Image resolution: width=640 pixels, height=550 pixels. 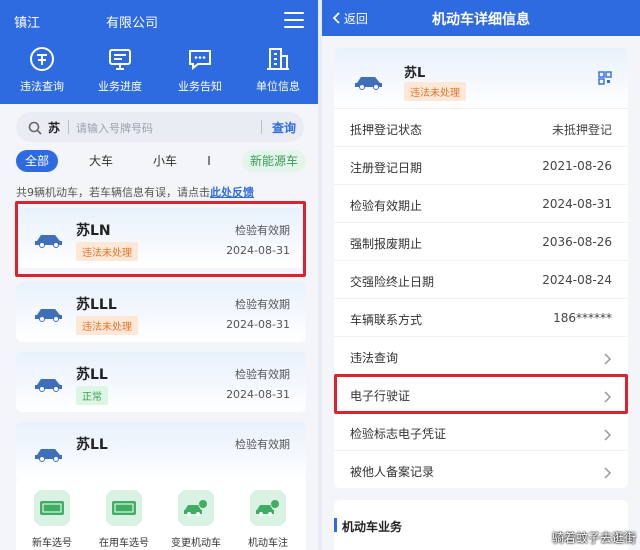 What do you see at coordinates (415, 73) in the screenshot?
I see `plate-number: 苏L` at bounding box center [415, 73].